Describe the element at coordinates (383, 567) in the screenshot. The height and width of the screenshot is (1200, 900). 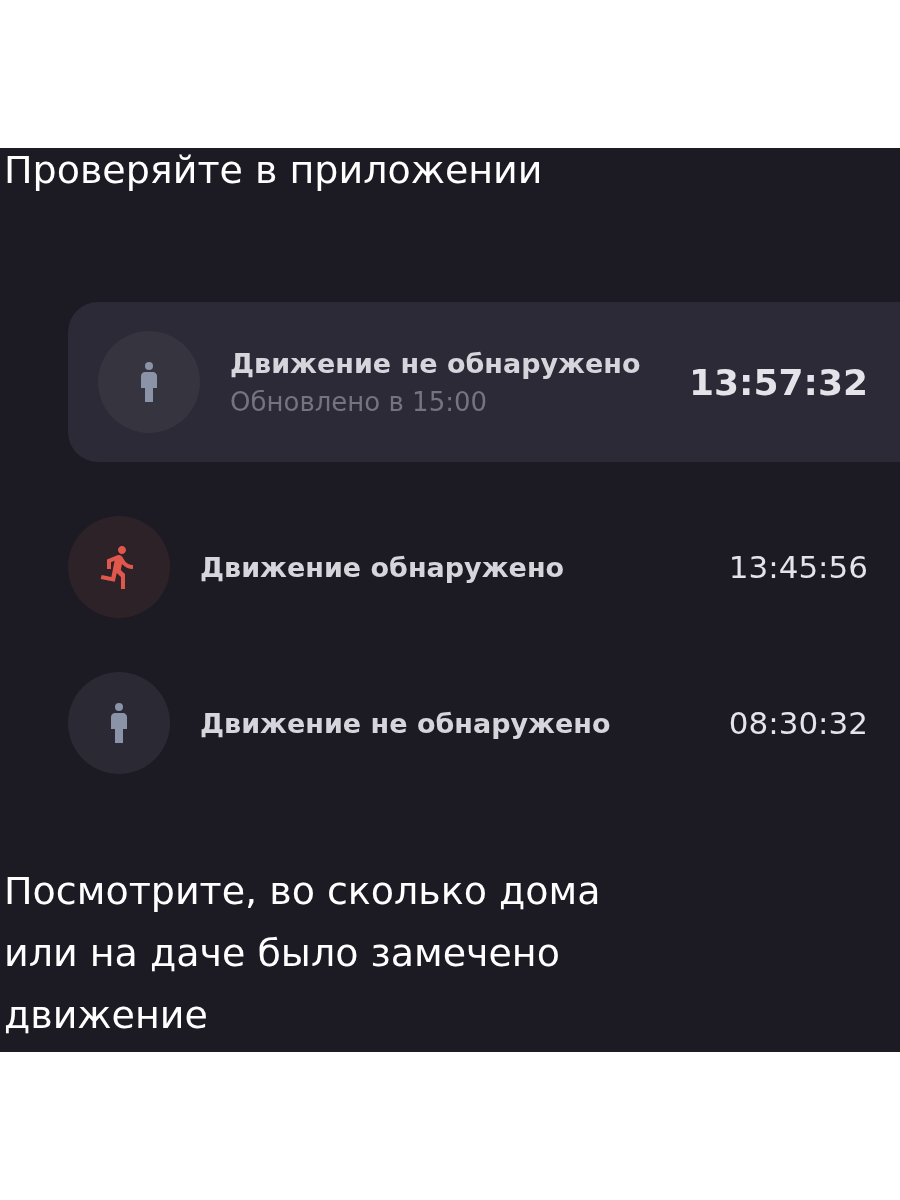
I see `event-title: Движение обнаружено` at that location.